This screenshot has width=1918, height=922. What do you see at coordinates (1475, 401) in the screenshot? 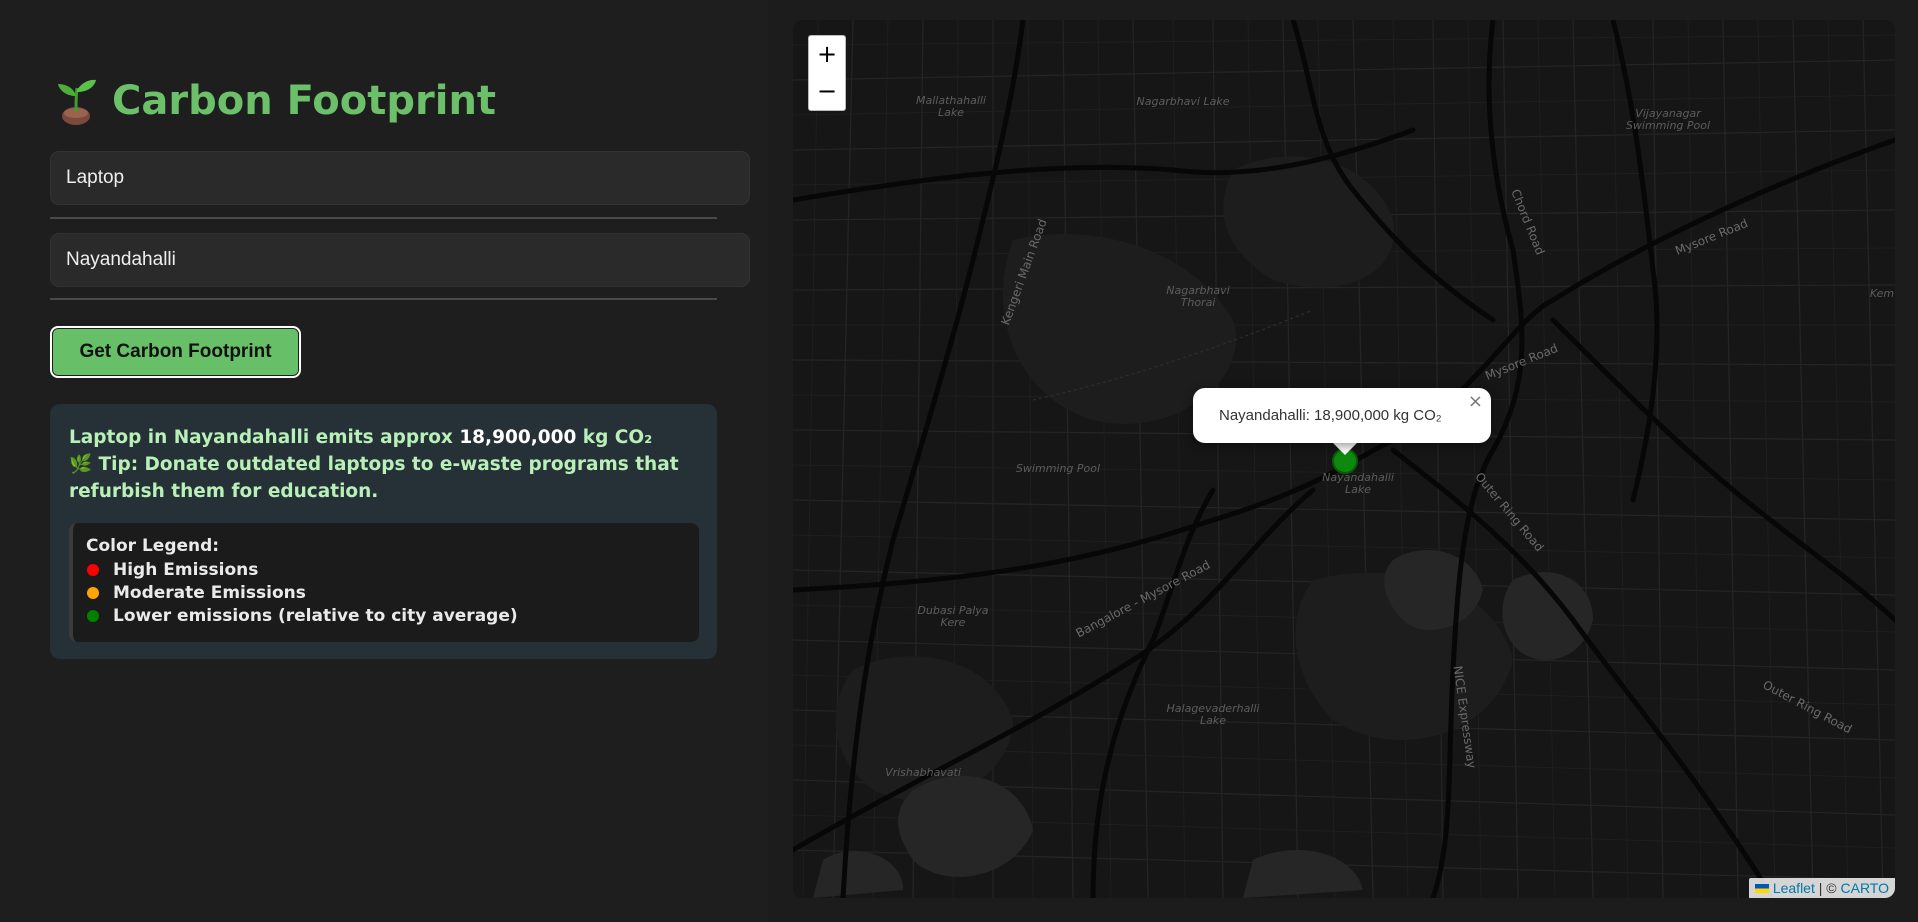
I see `close-icon: ×` at bounding box center [1475, 401].